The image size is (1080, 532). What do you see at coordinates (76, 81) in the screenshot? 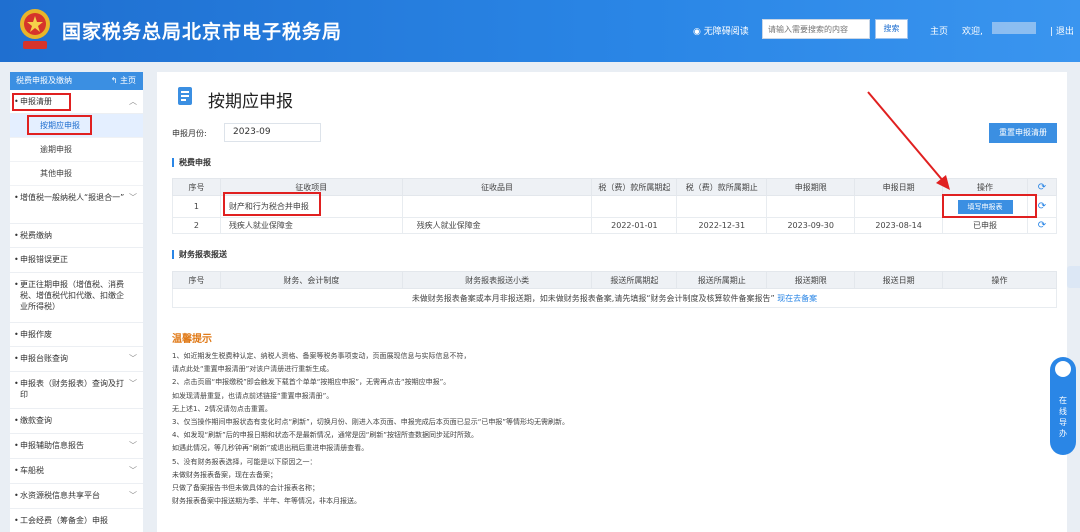
I see `sidebar-header: 税费申报及缴纳 ↰ 主页` at bounding box center [76, 81].